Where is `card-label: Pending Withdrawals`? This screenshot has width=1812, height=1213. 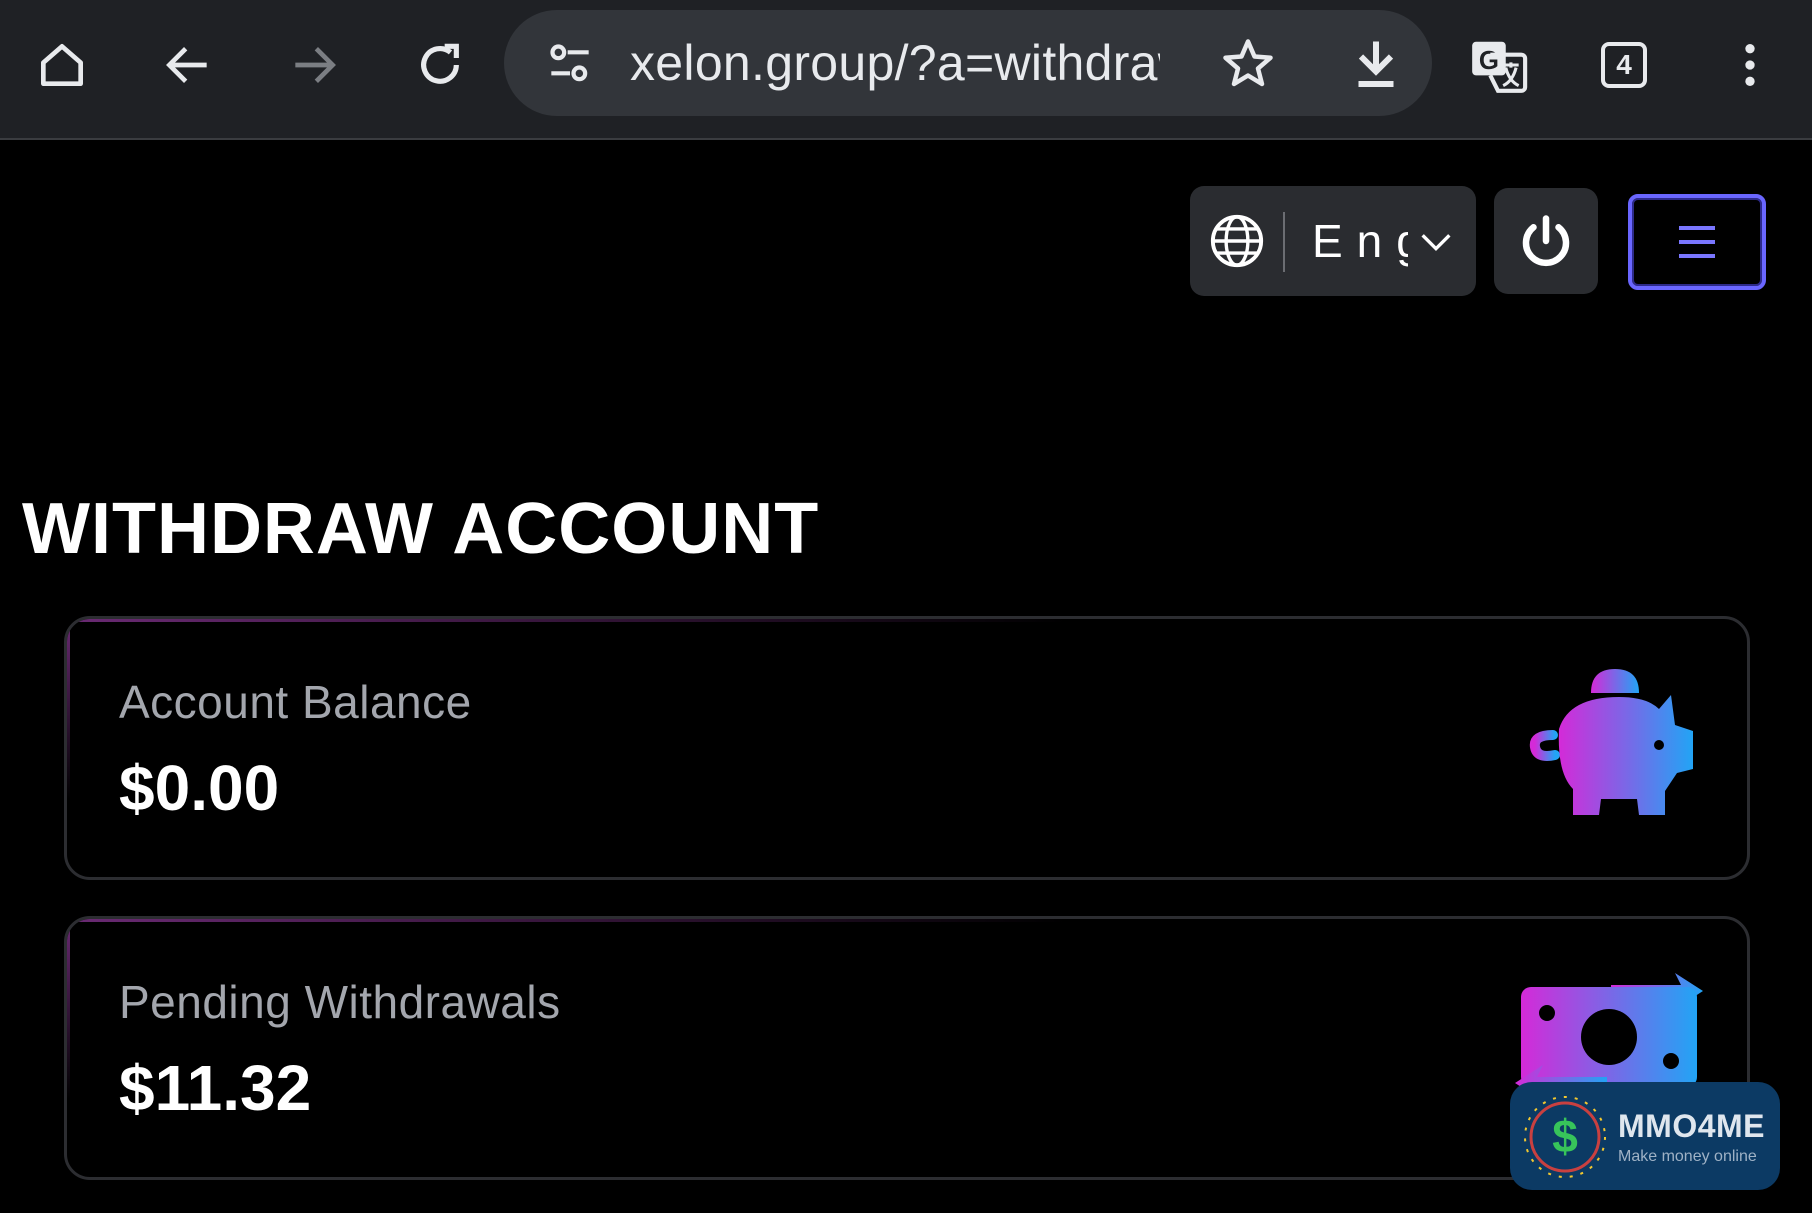
card-label: Pending Withdrawals is located at coordinates (340, 1002).